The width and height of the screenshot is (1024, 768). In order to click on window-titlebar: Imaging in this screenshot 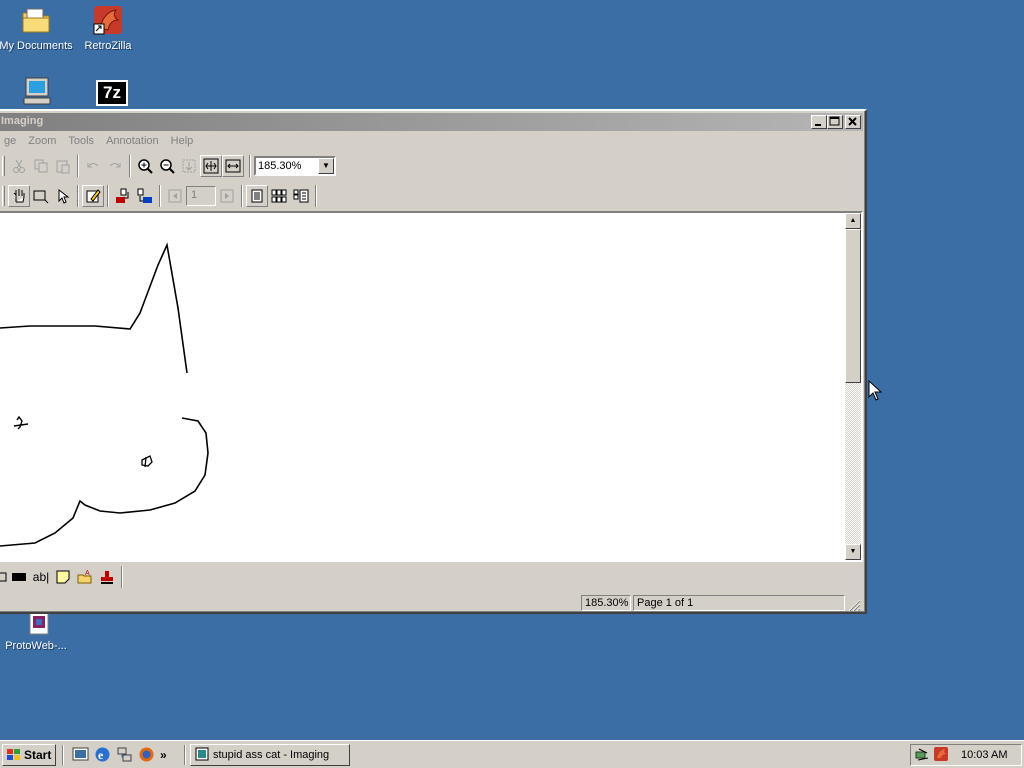, I will do `click(431, 122)`.